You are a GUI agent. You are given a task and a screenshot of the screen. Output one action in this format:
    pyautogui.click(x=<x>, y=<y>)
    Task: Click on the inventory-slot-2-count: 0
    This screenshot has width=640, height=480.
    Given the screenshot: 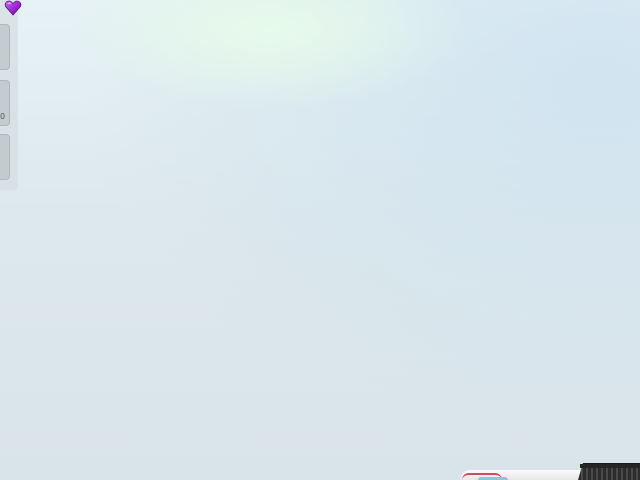 What is the action you would take?
    pyautogui.click(x=3, y=116)
    